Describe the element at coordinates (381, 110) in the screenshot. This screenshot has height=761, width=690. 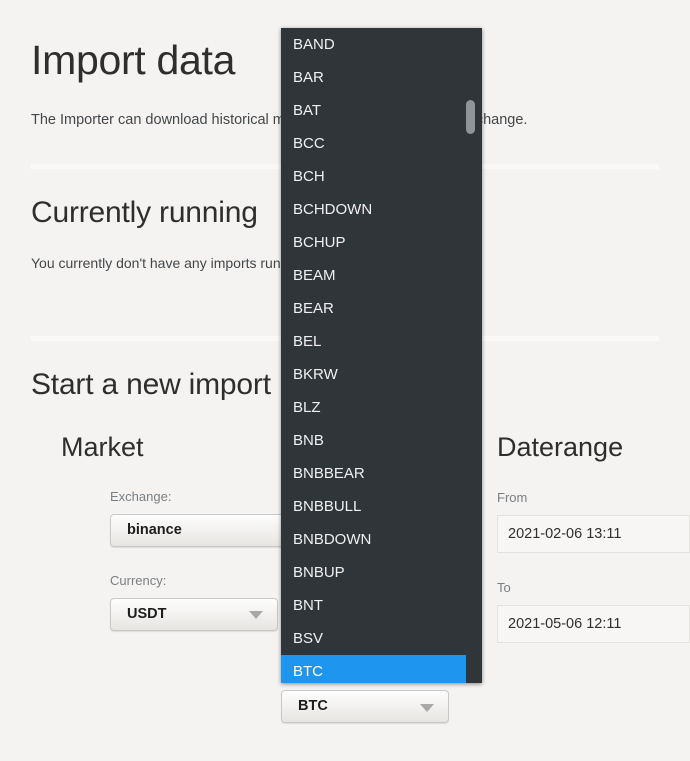
I see `dropdown-option: BAT` at that location.